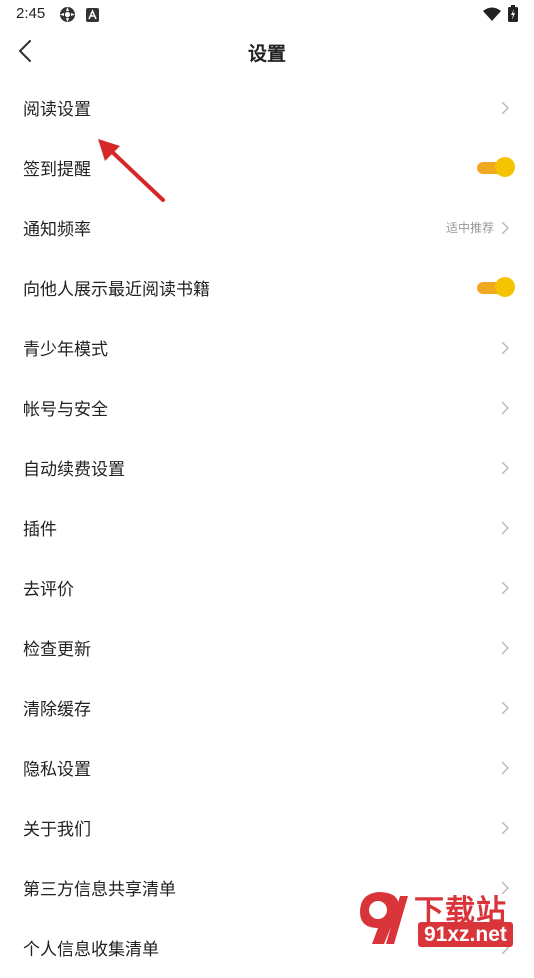  What do you see at coordinates (469, 228) in the screenshot?
I see `settings-row-value: 适中推荐` at bounding box center [469, 228].